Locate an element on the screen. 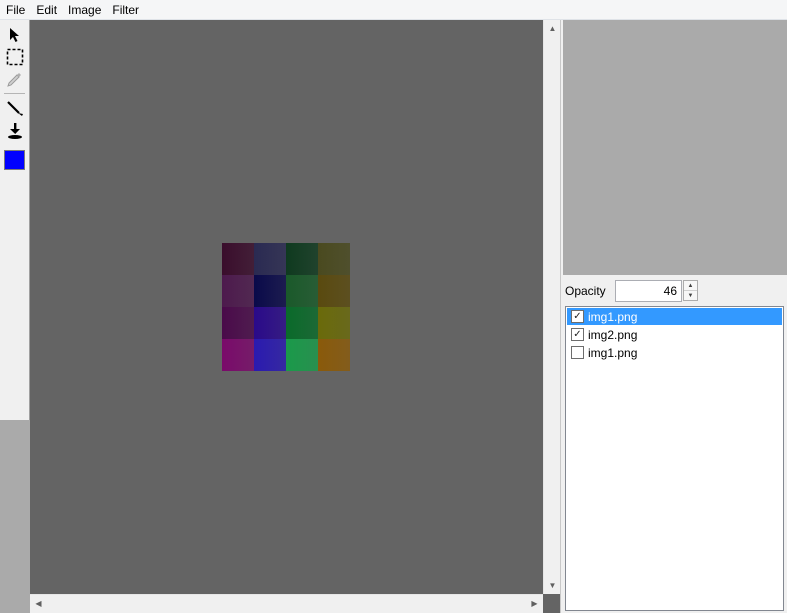  layer-name: img2.png is located at coordinates (613, 334).